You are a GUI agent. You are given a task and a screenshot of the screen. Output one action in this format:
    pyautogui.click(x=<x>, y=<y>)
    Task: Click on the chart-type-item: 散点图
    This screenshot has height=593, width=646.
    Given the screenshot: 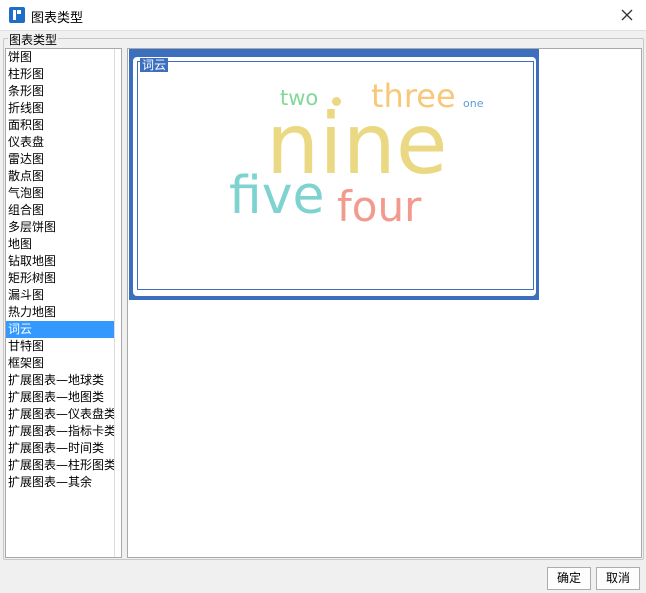 What is the action you would take?
    pyautogui.click(x=63, y=176)
    